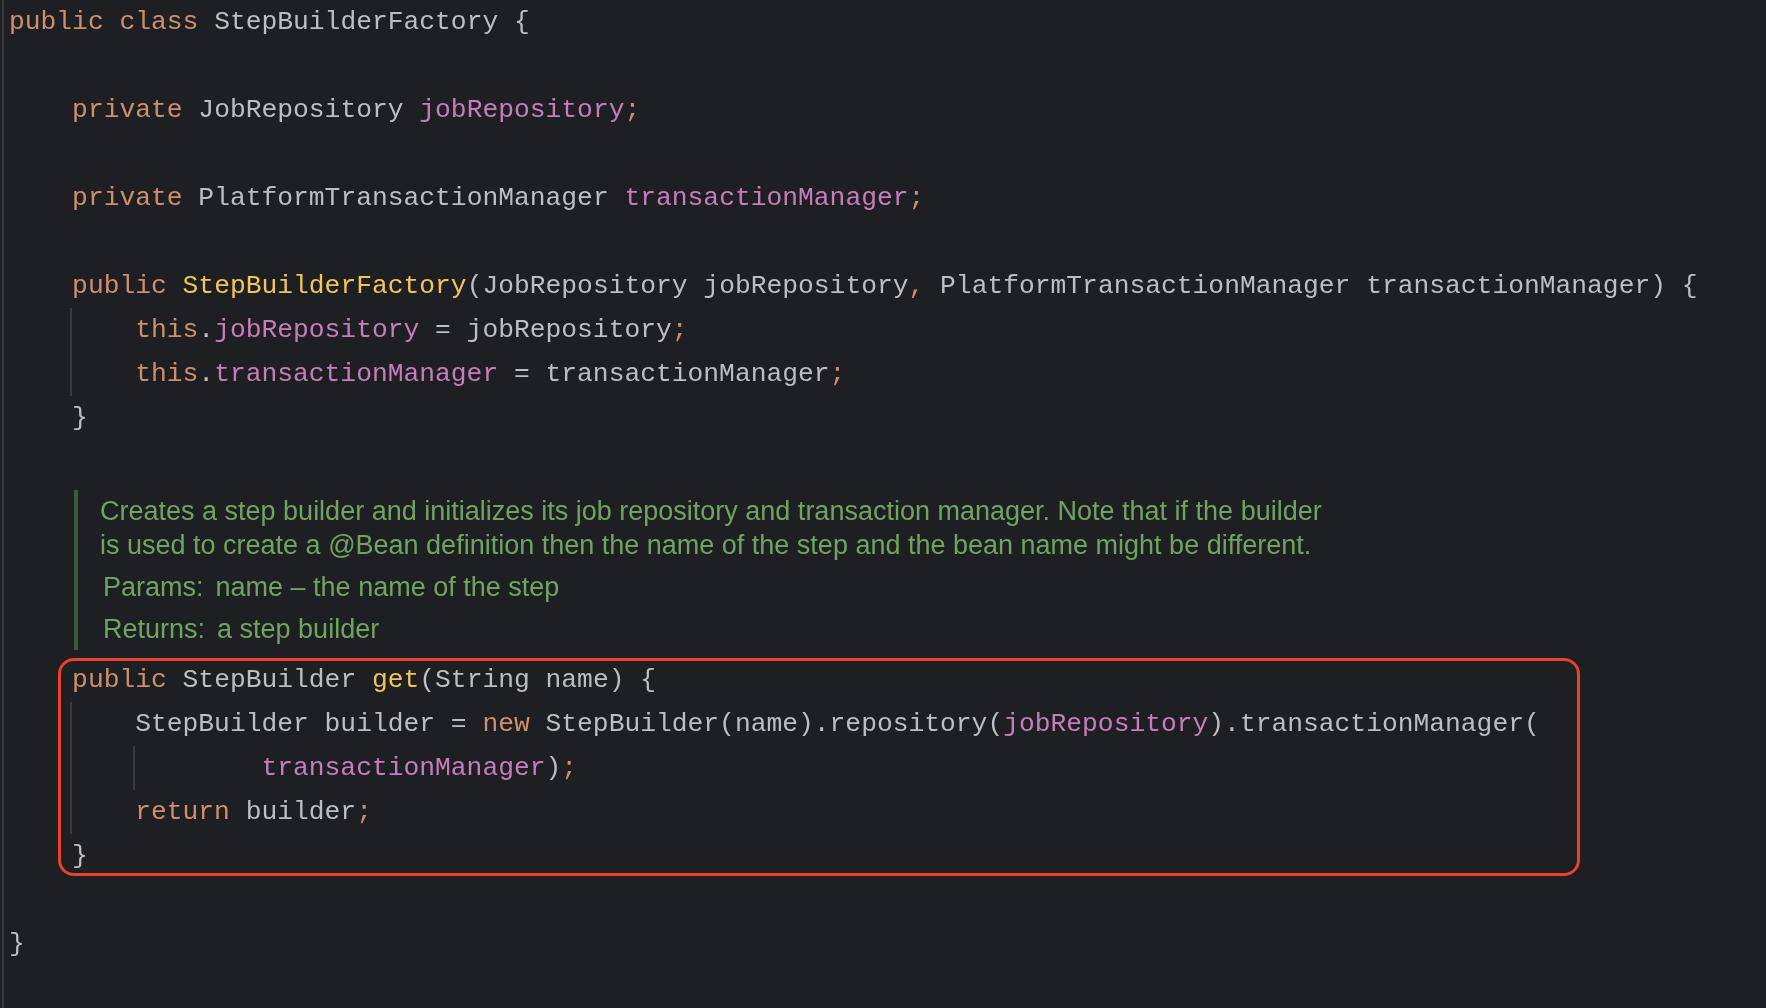 Image resolution: width=1766 pixels, height=1008 pixels. What do you see at coordinates (395, 680) in the screenshot?
I see `method-name: get` at bounding box center [395, 680].